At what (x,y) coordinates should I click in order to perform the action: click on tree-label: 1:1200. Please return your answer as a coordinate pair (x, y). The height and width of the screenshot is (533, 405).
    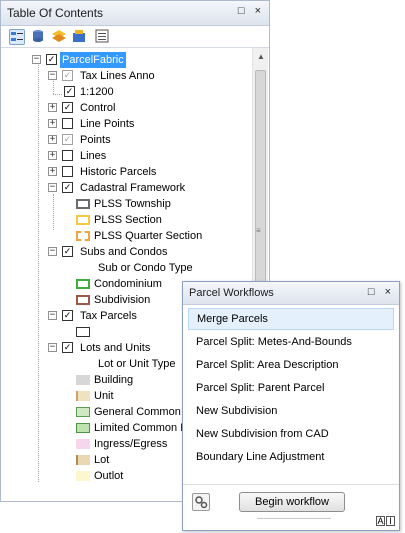
    Looking at the image, I should click on (97, 92).